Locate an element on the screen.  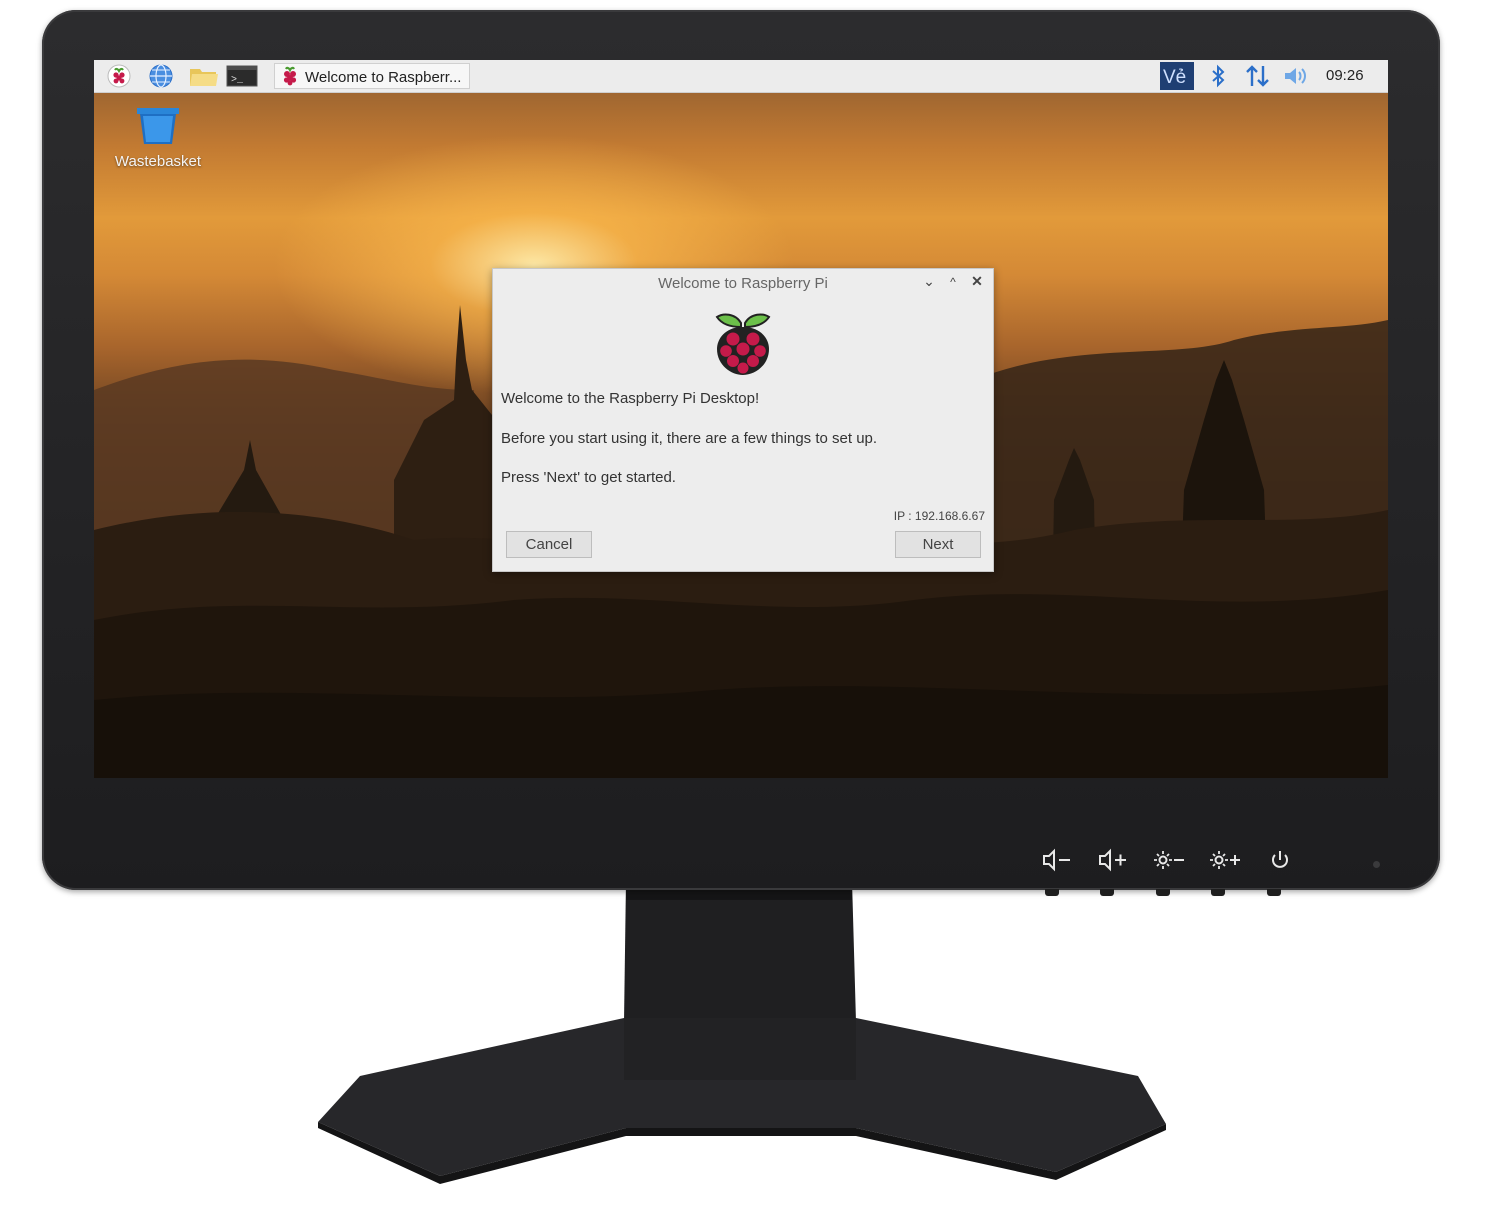
power-led is located at coordinates (1376, 864).